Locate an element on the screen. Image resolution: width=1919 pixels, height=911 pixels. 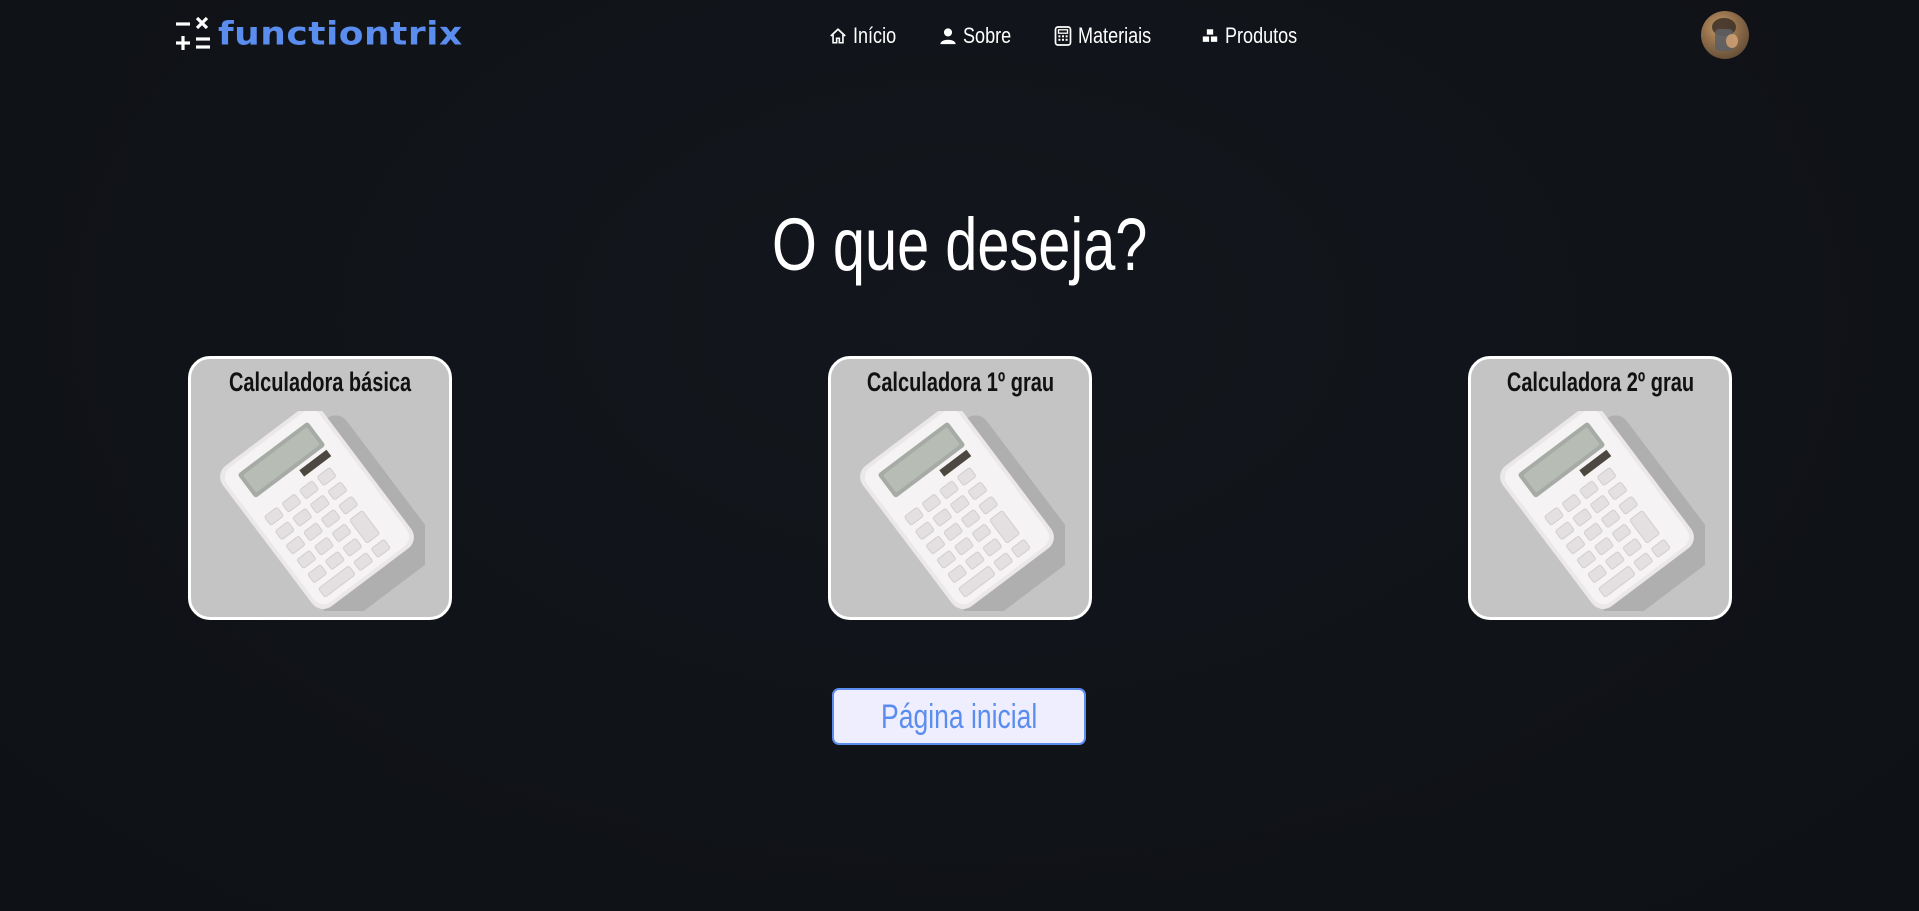
main-nav: Início Sobre Materiais Produtos is located at coordinates (1064, 36).